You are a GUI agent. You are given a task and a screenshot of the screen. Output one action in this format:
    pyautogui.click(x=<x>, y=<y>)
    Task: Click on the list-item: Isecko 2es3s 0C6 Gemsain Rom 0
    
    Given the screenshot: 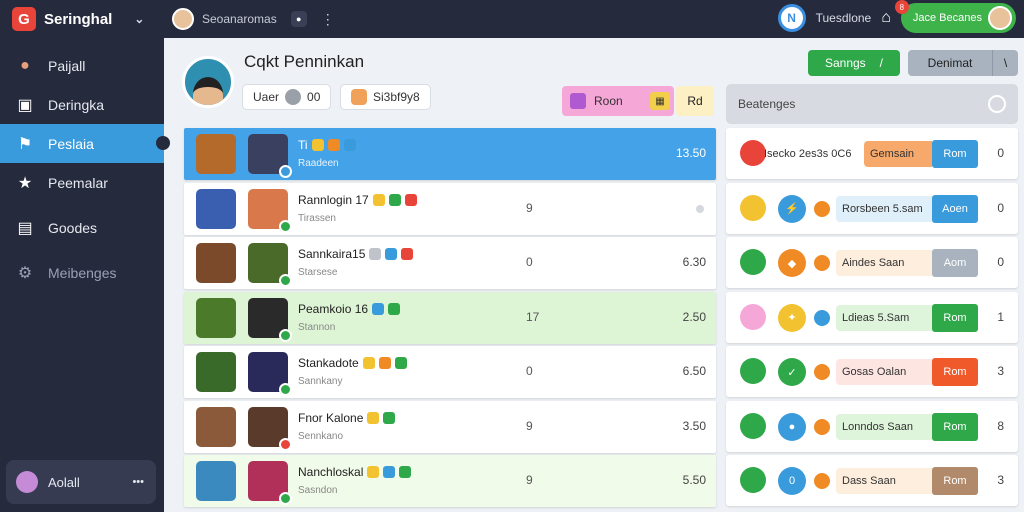 What is the action you would take?
    pyautogui.click(x=872, y=153)
    